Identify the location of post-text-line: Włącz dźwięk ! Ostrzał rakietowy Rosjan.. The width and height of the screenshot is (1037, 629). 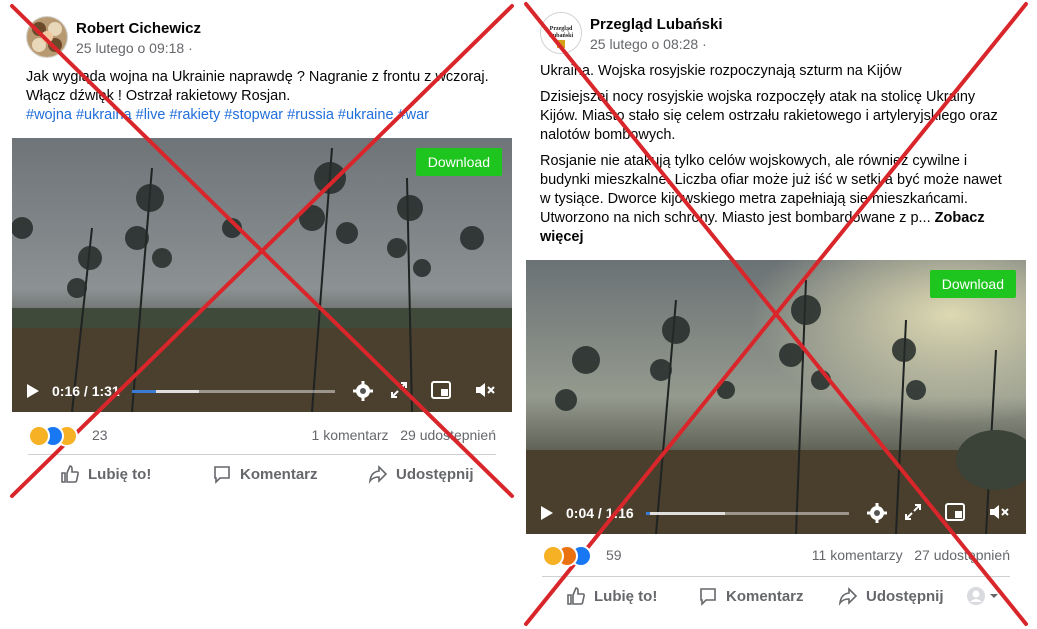
(158, 96).